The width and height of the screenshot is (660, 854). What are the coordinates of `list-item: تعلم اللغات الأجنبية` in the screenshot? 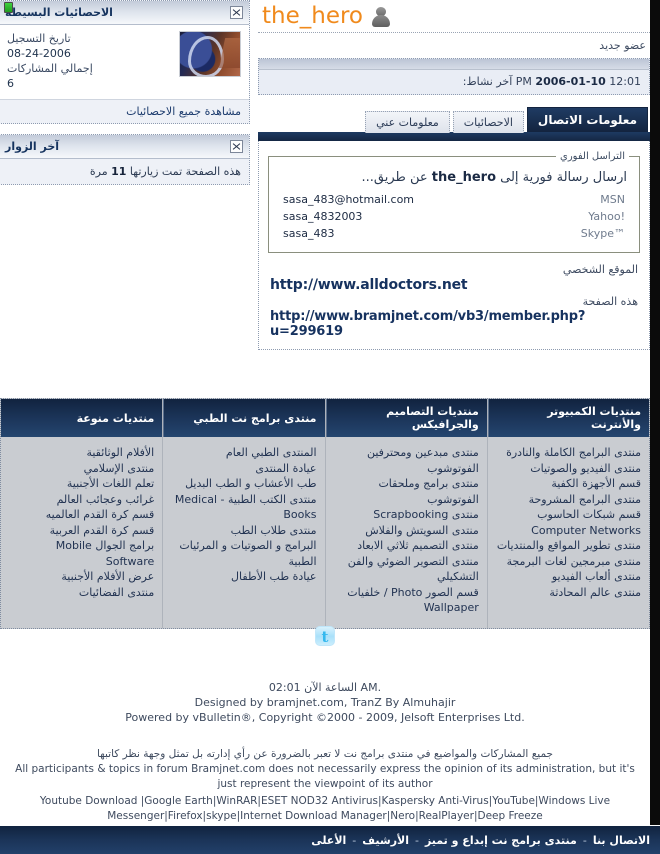 It's located at (81, 484).